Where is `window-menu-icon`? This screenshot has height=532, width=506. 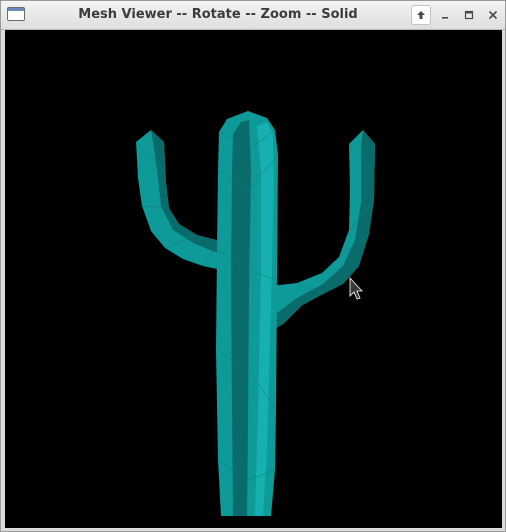
window-menu-icon is located at coordinates (16, 14).